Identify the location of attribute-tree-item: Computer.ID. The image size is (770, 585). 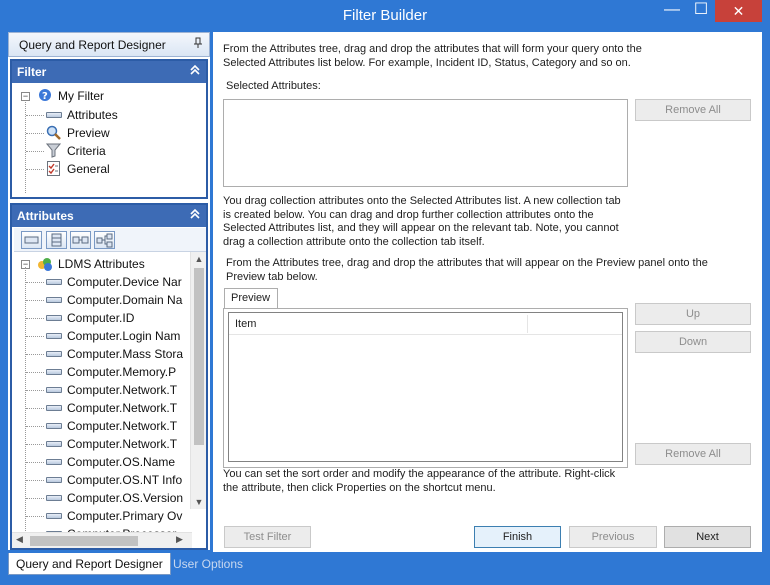
(118, 318).